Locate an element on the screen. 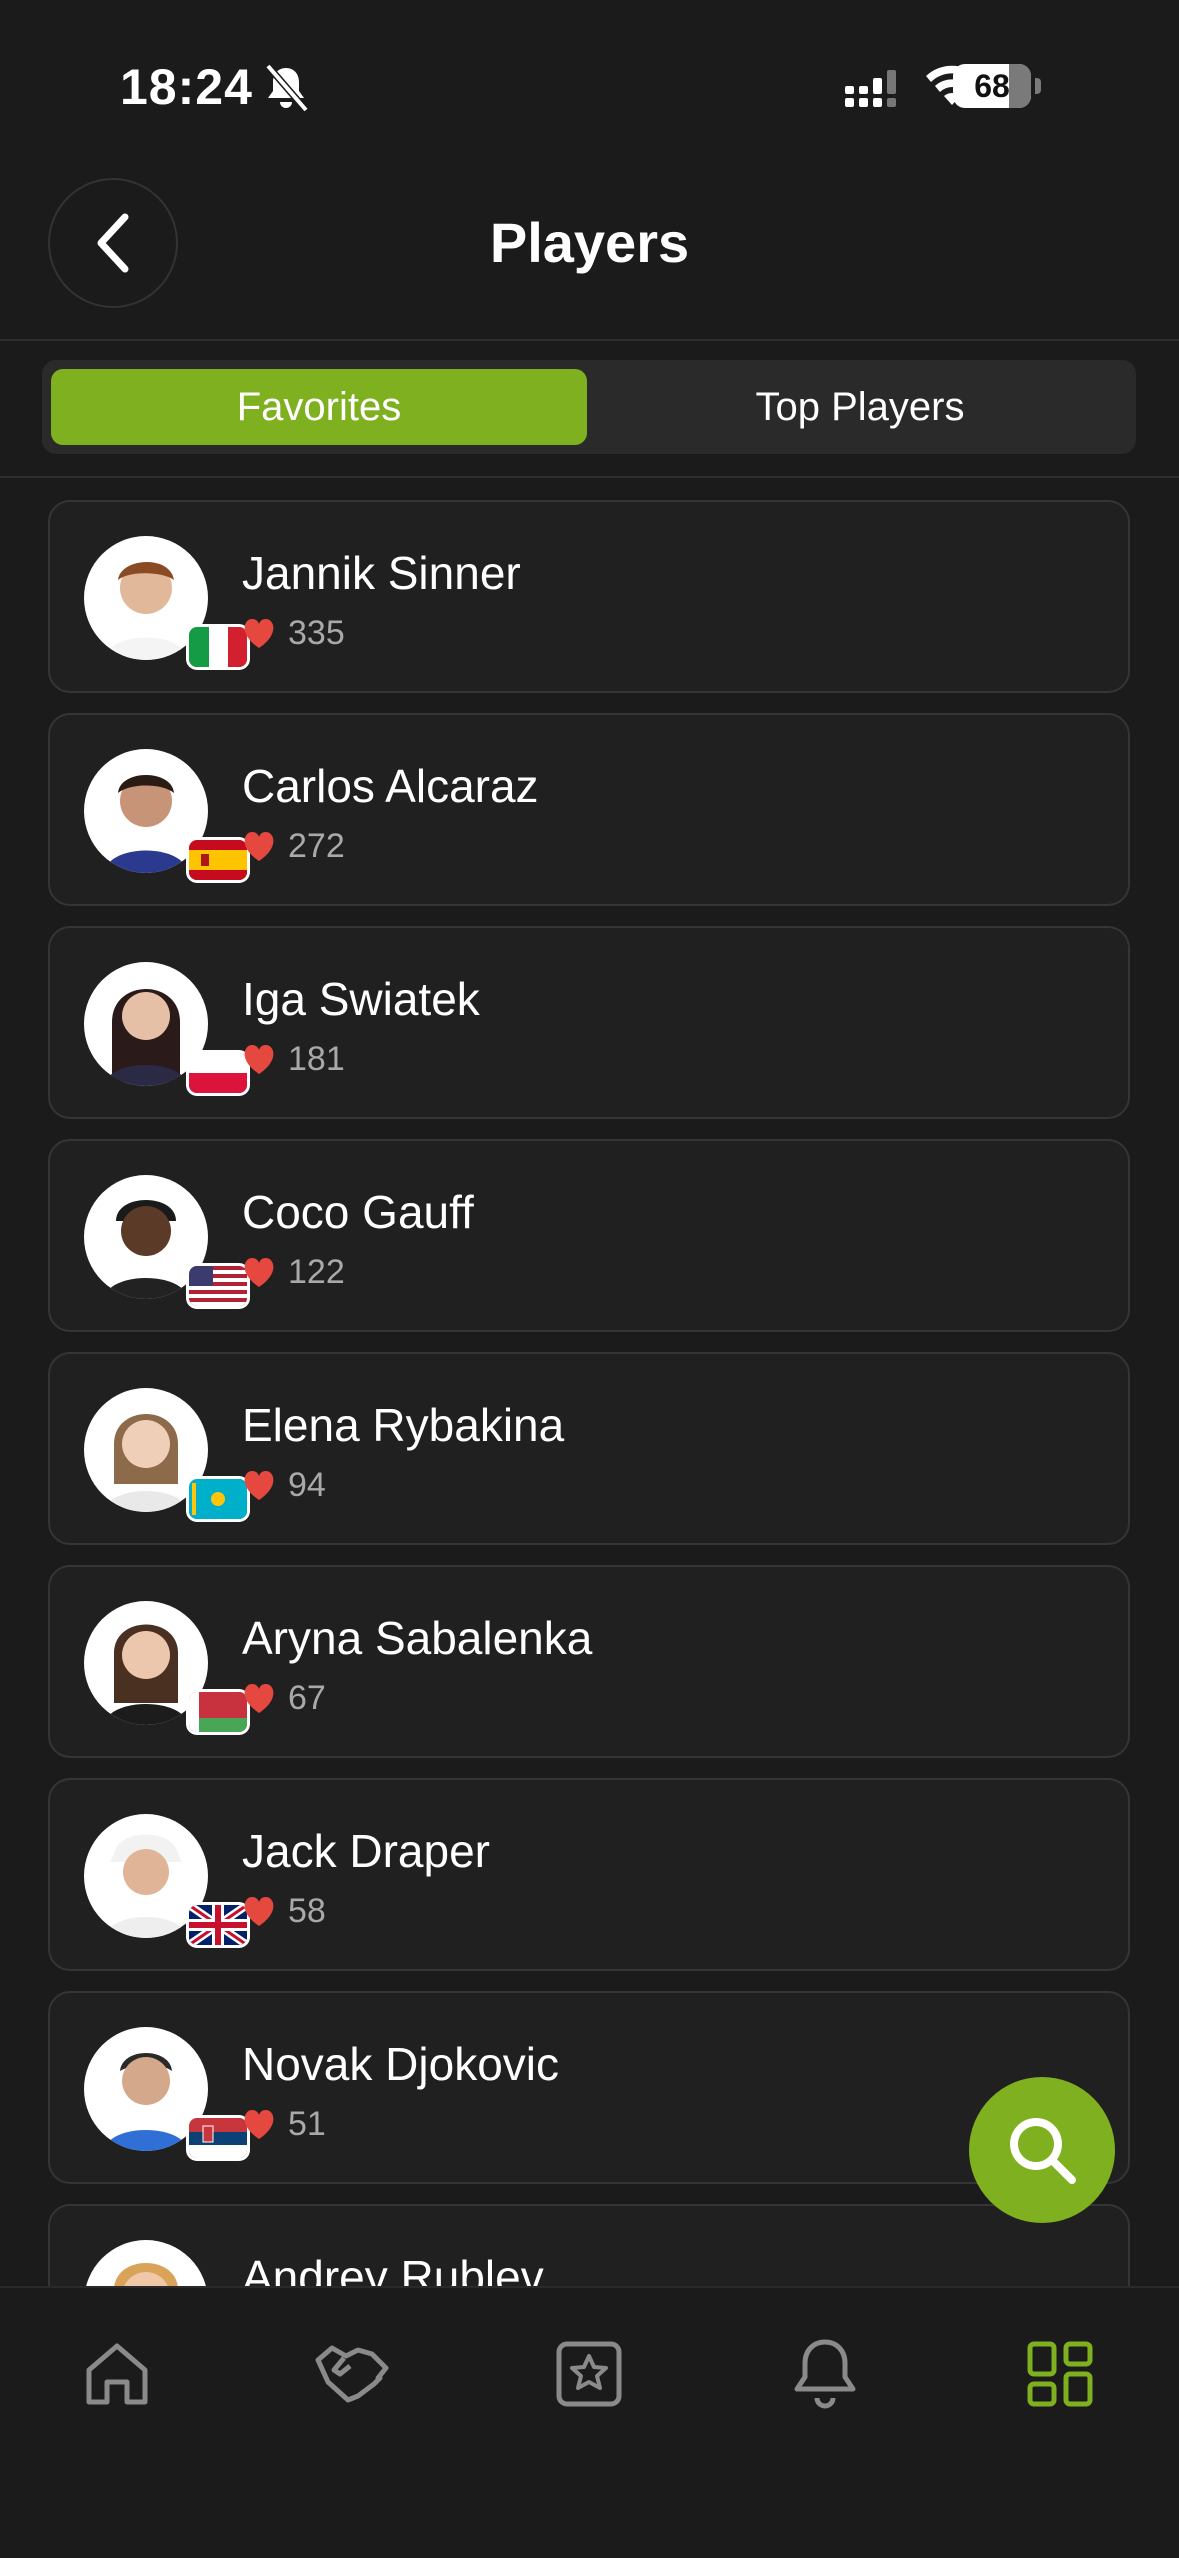 The image size is (1179, 2558). player-name: Andrey Rublev is located at coordinates (393, 2268).